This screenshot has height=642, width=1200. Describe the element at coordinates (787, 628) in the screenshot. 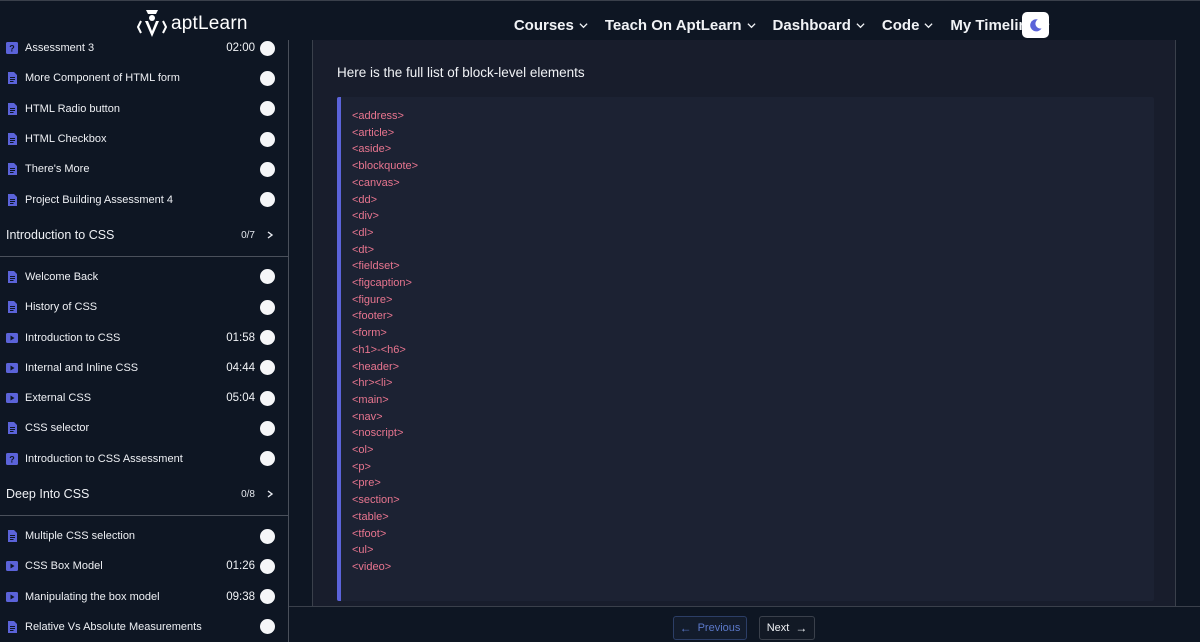

I see `next-button: Next →` at that location.